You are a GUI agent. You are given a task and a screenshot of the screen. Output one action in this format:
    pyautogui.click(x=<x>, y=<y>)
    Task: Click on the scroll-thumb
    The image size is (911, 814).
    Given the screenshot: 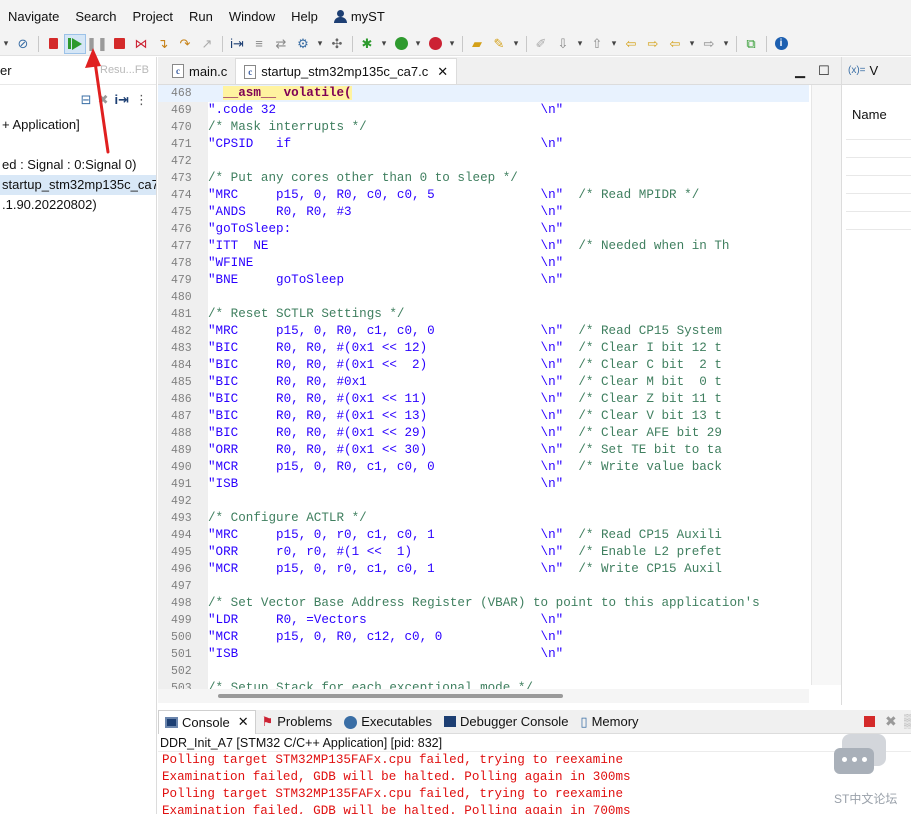 What is the action you would take?
    pyautogui.click(x=390, y=696)
    